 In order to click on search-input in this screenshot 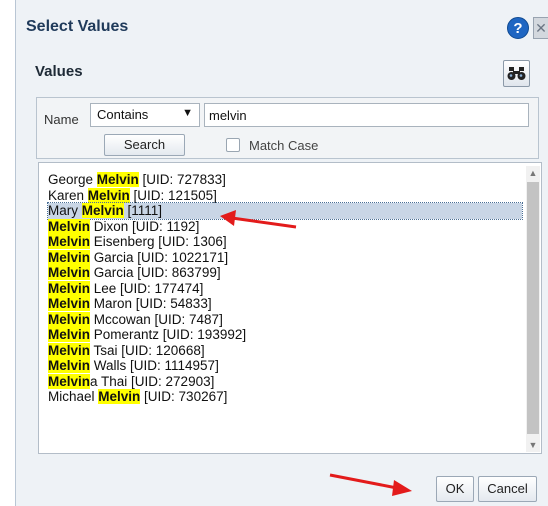, I will do `click(366, 115)`.